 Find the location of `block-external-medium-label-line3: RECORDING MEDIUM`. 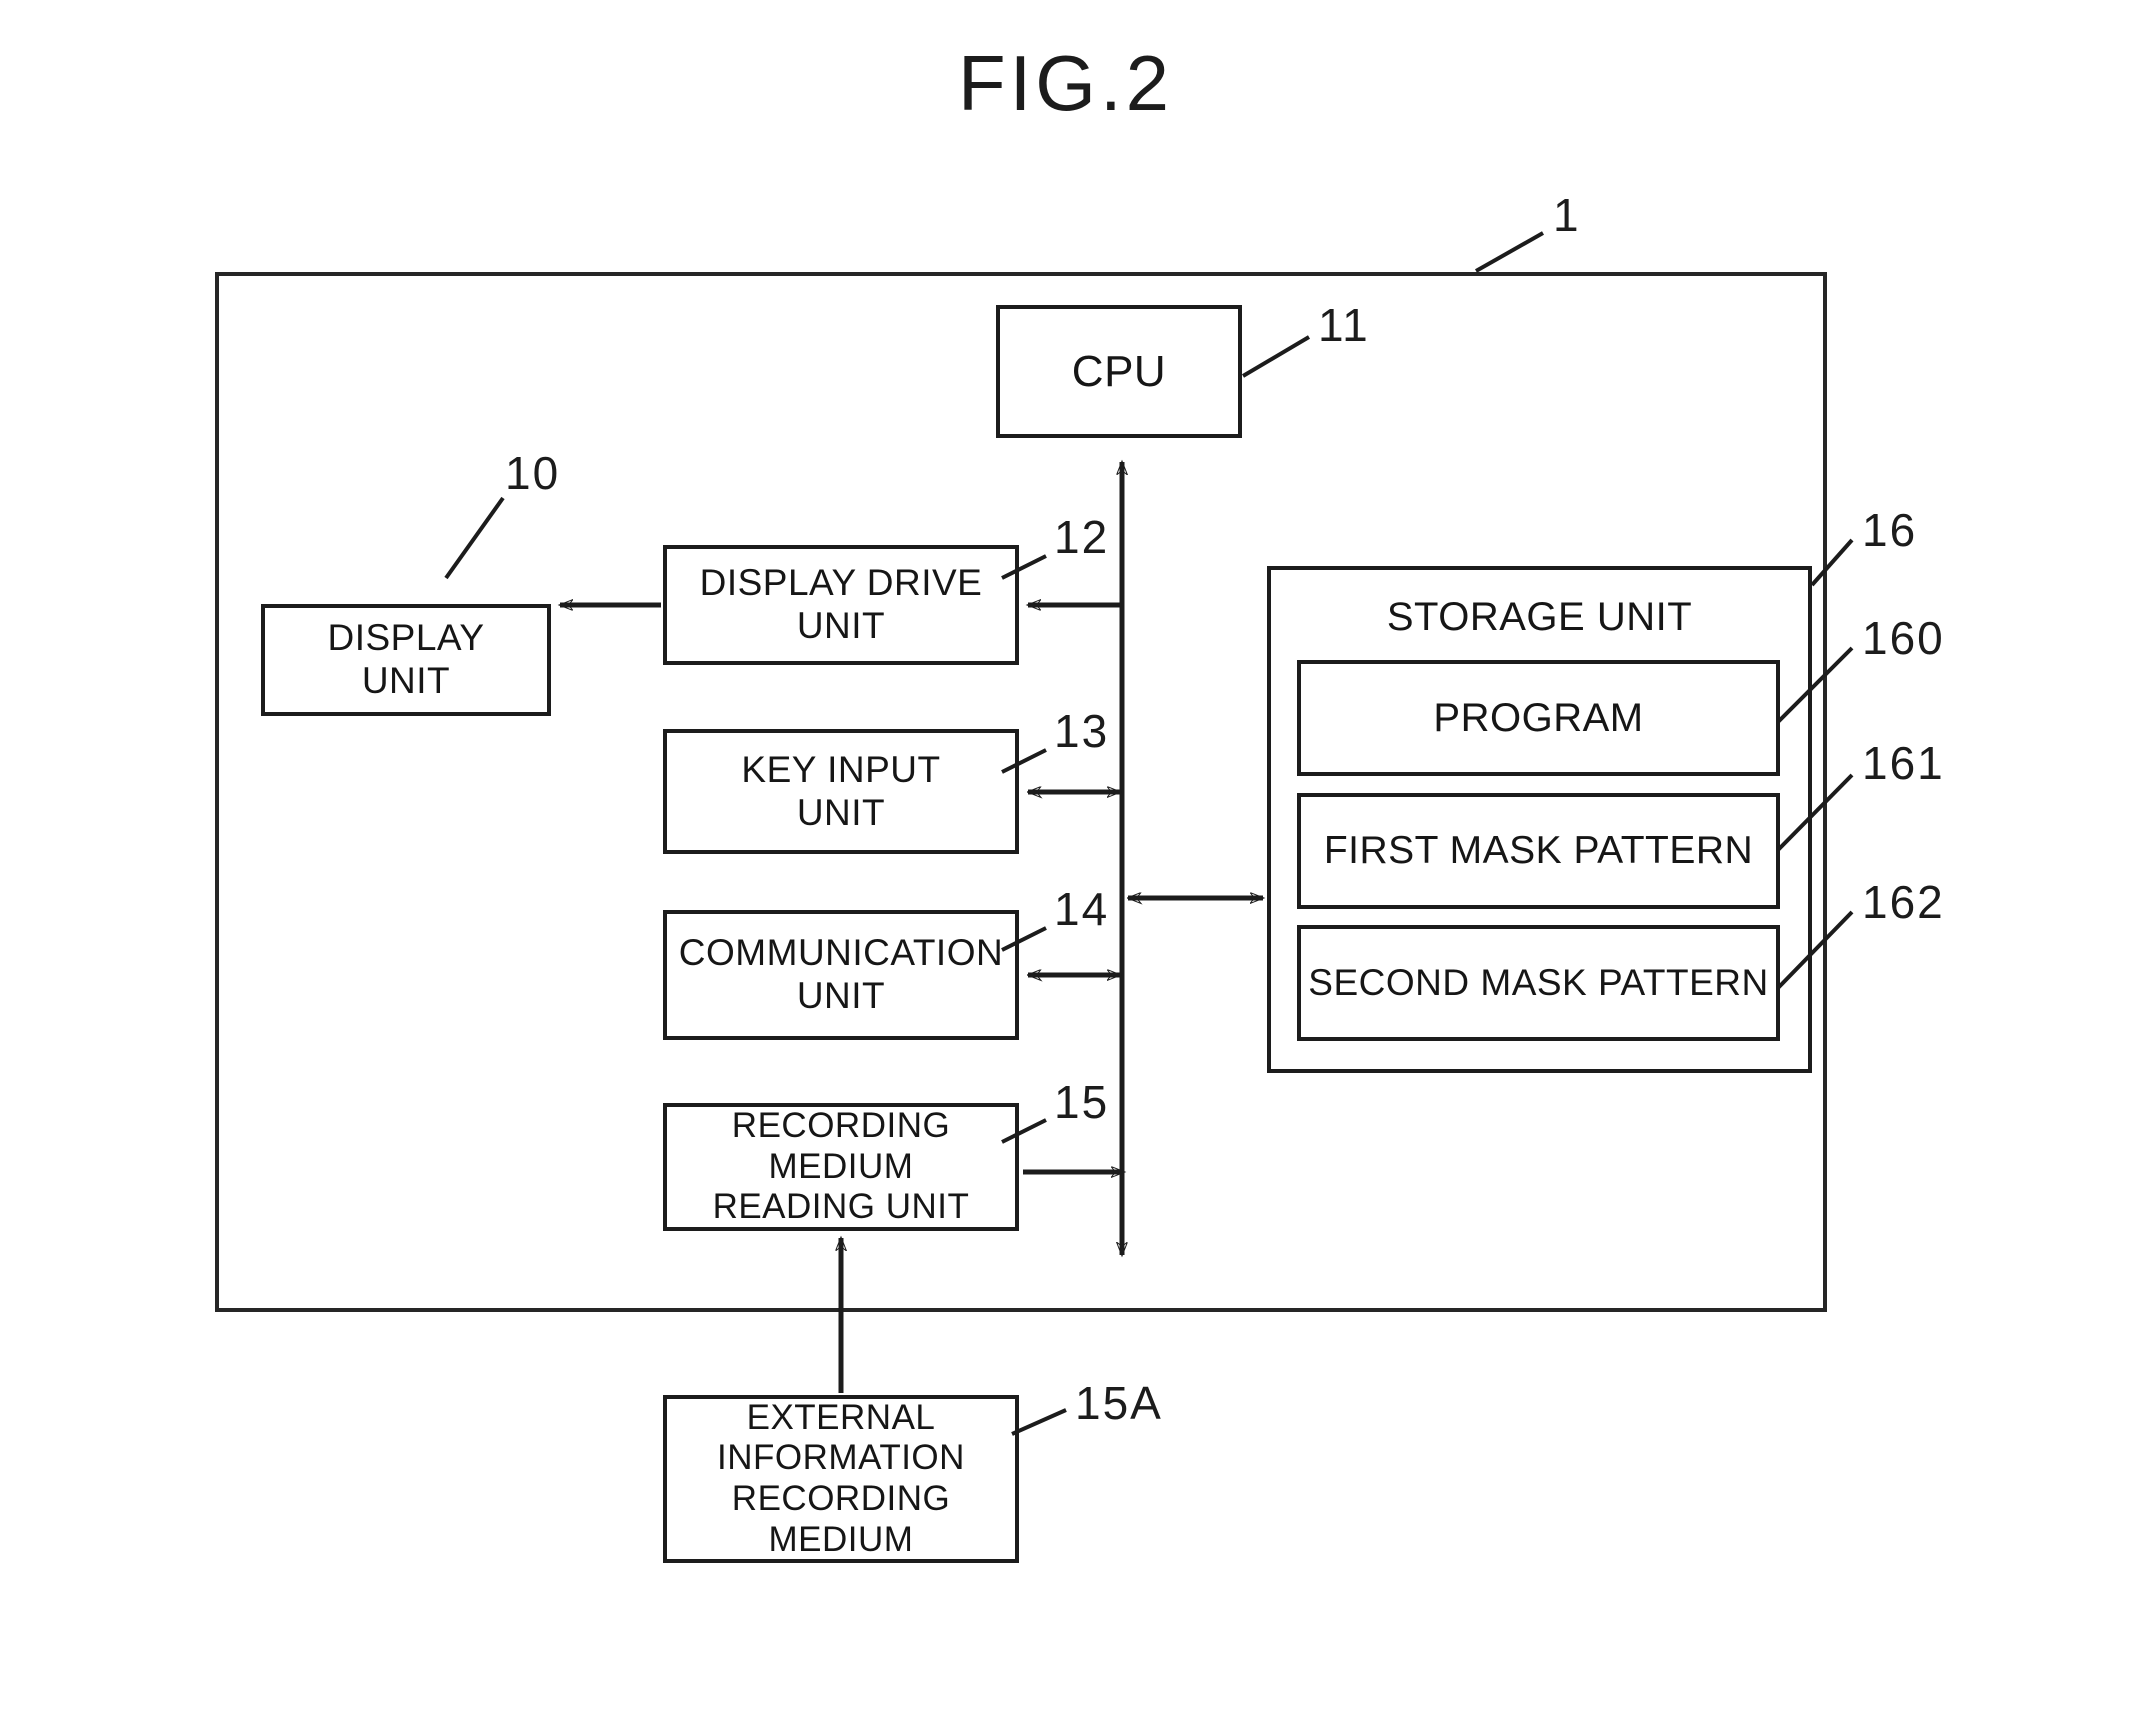

block-external-medium-label-line3: RECORDING MEDIUM is located at coordinates (841, 1519).